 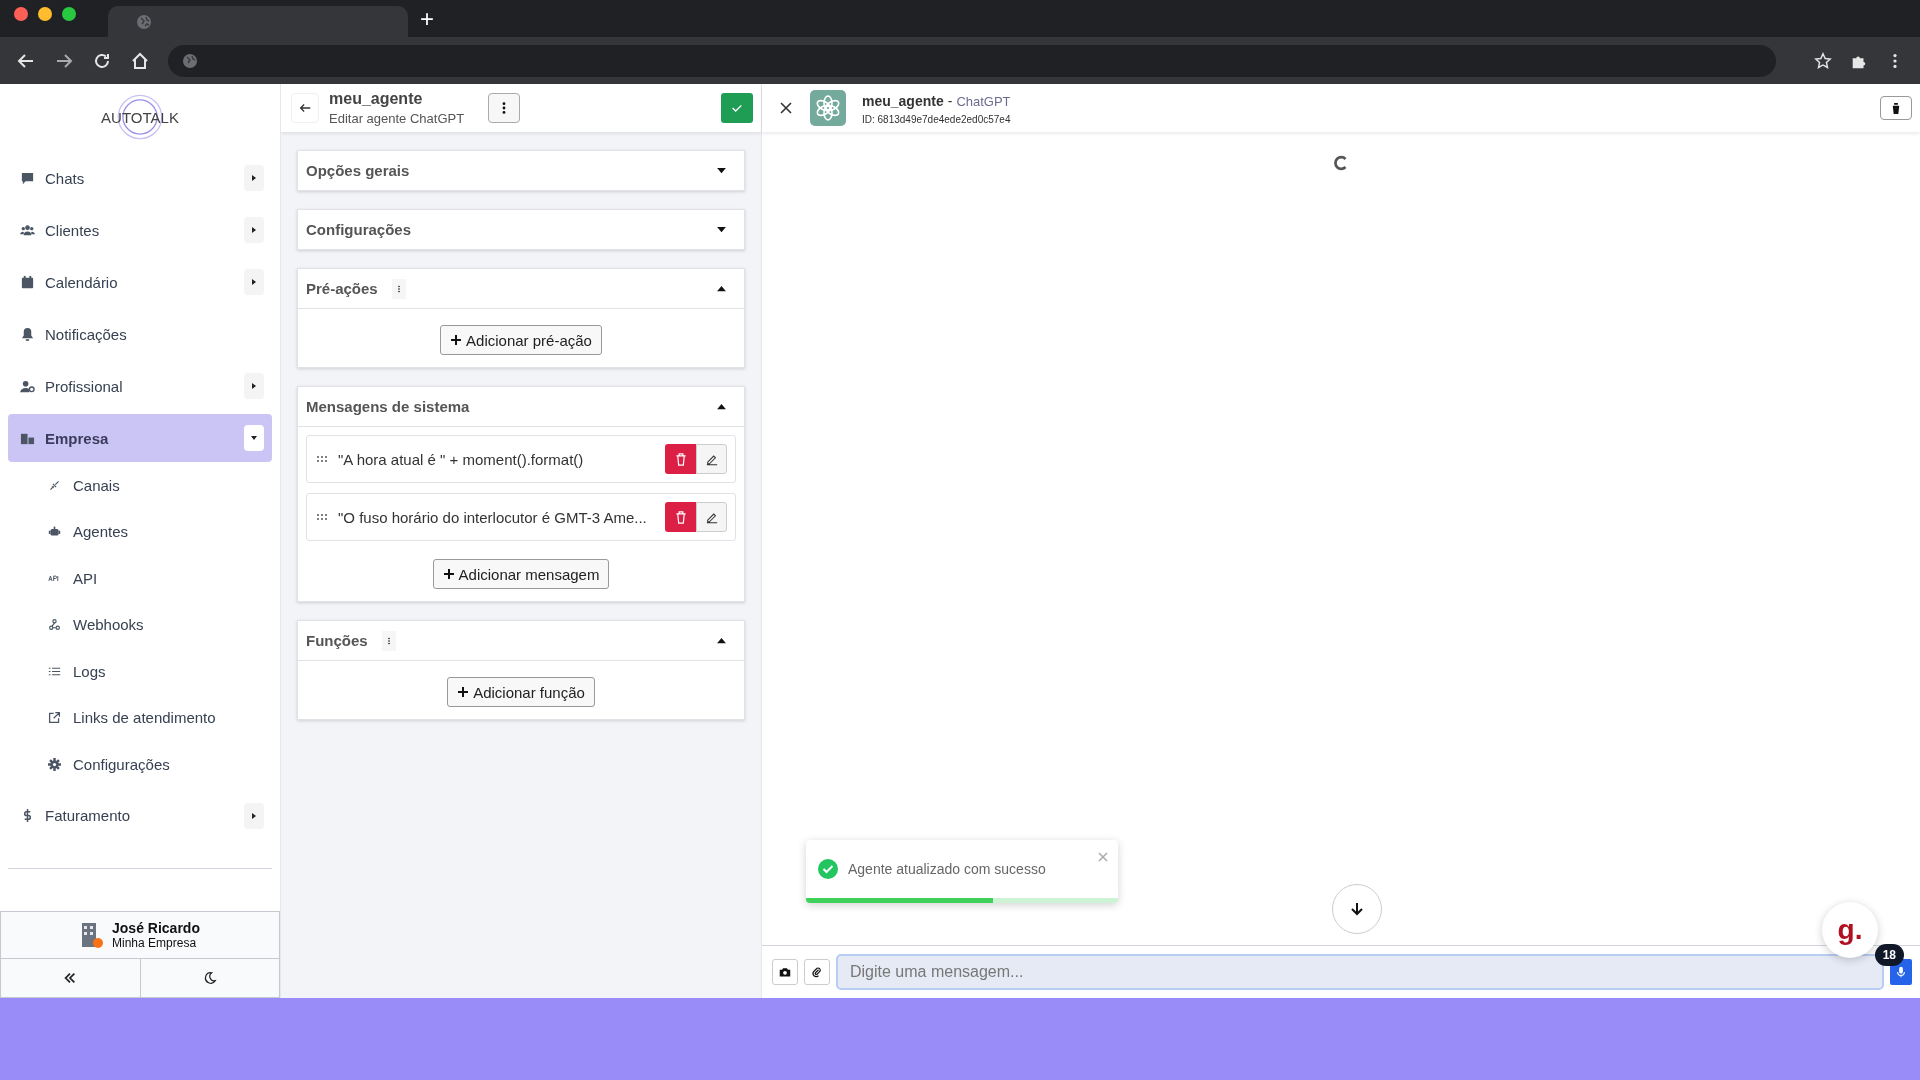 I want to click on camera-icon, so click(x=785, y=972).